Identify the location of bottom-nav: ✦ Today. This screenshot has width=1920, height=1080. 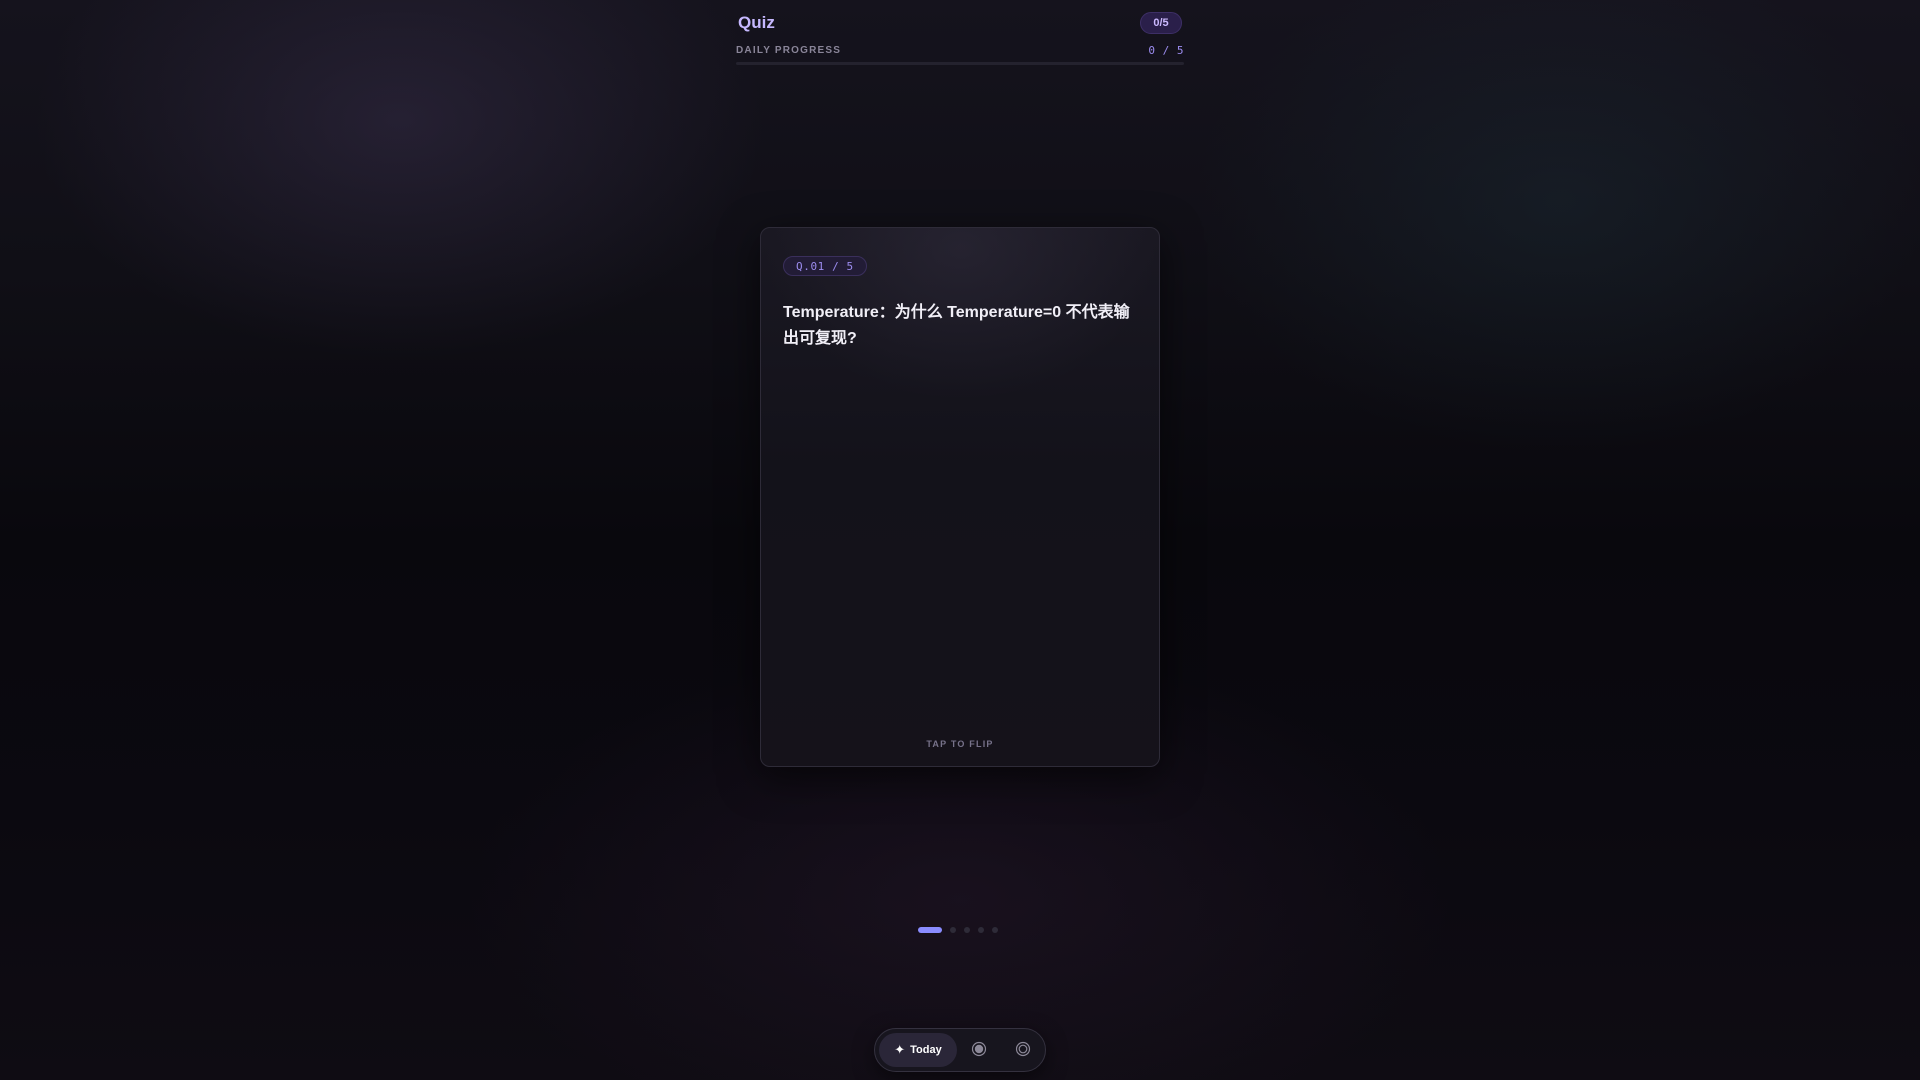
(960, 1050).